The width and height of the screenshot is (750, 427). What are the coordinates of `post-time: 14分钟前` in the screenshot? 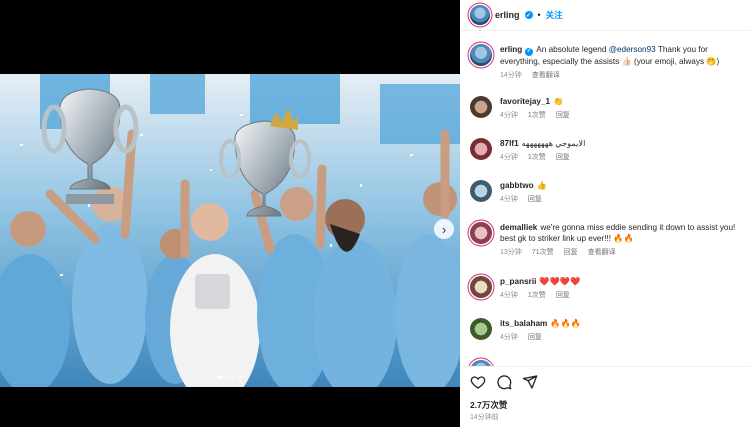 It's located at (484, 417).